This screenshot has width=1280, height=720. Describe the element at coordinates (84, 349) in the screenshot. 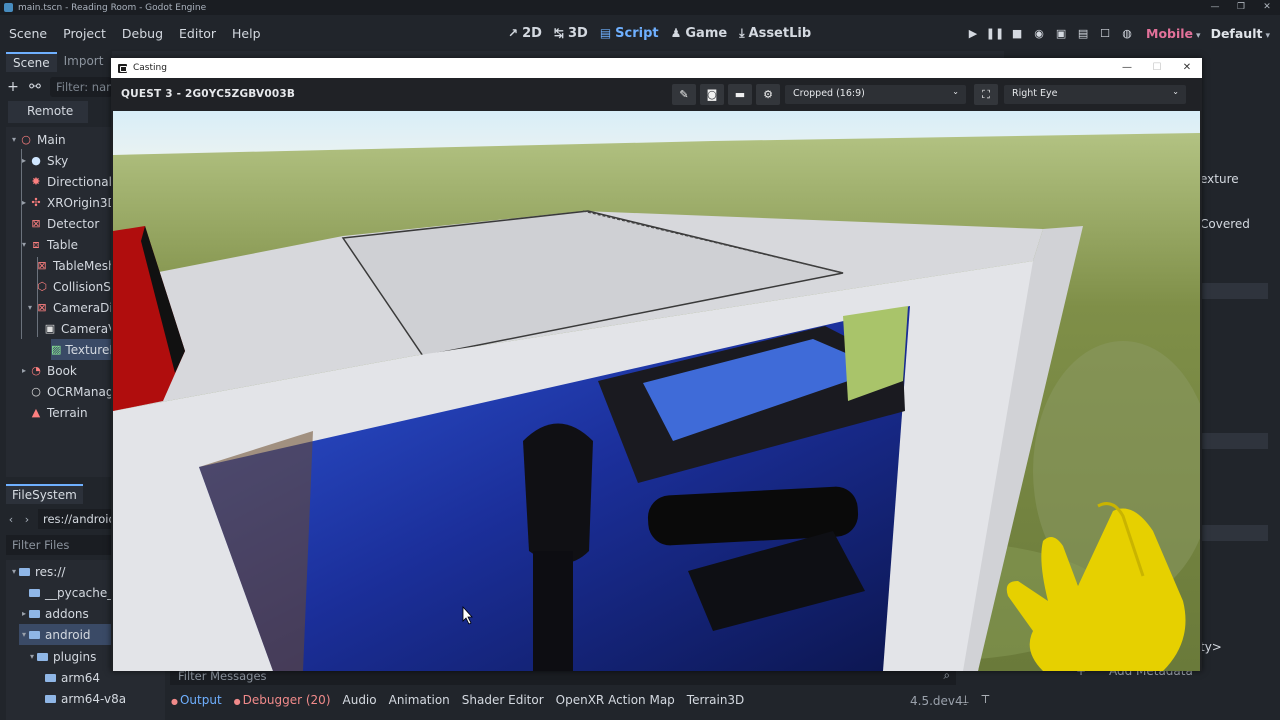

I see `tree-node-texturerect: ▨ TextureR` at that location.